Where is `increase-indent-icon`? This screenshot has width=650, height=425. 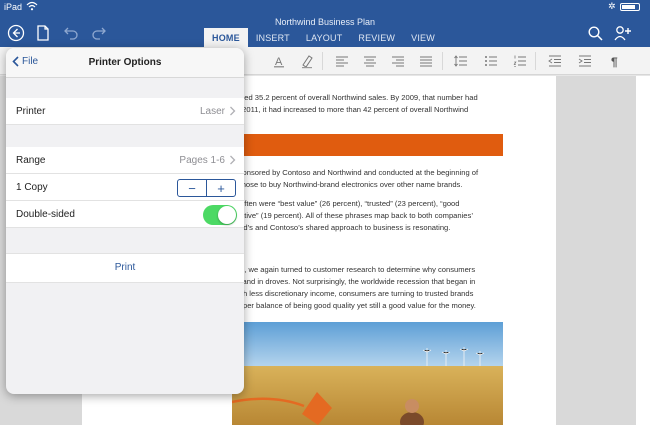 increase-indent-icon is located at coordinates (585, 61).